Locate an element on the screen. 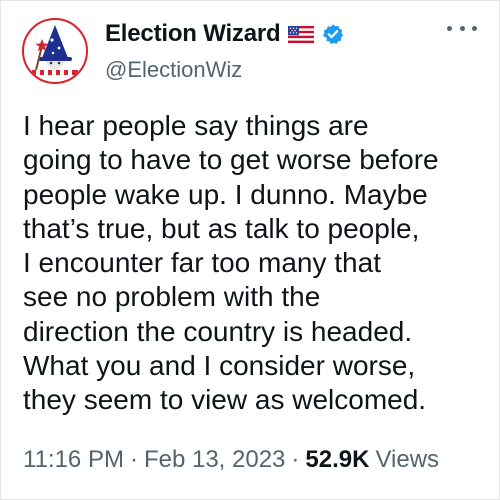 This screenshot has width=500, height=500. tweet-text-line: I hear people say things are is located at coordinates (196, 125).